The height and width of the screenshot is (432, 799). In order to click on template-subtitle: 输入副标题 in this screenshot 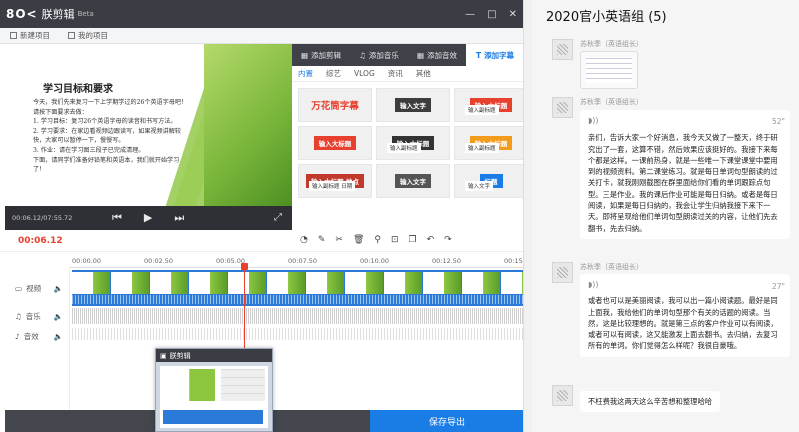, I will do `click(482, 110)`.